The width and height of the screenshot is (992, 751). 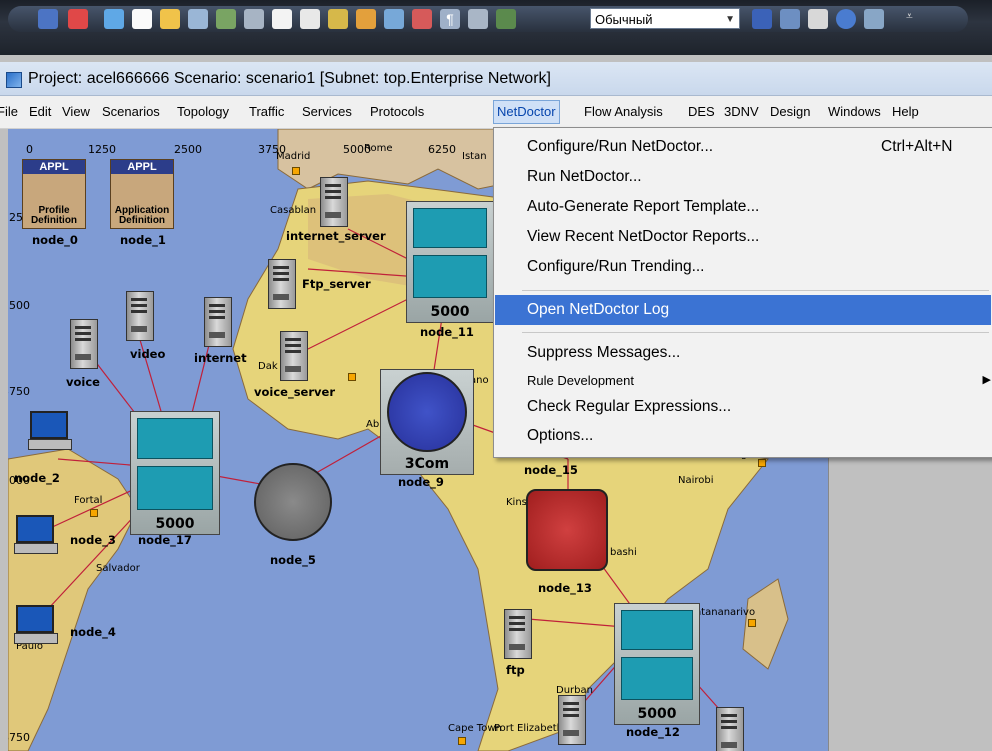 I want to click on city-label: Nairobi, so click(x=696, y=480).